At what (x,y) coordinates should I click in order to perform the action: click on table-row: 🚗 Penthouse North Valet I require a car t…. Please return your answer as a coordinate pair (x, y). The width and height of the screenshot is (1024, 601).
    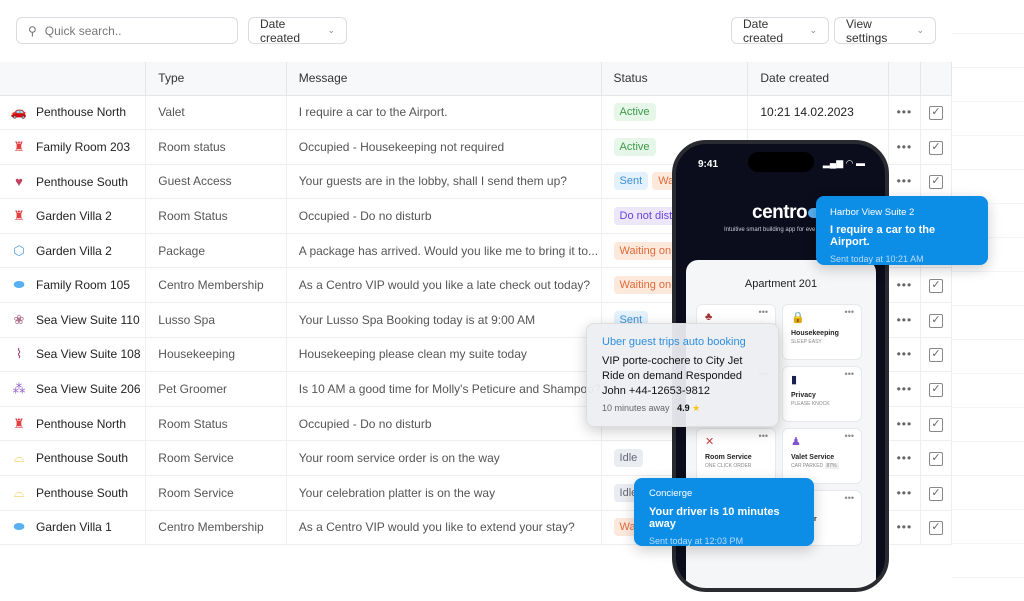
    Looking at the image, I should click on (476, 113).